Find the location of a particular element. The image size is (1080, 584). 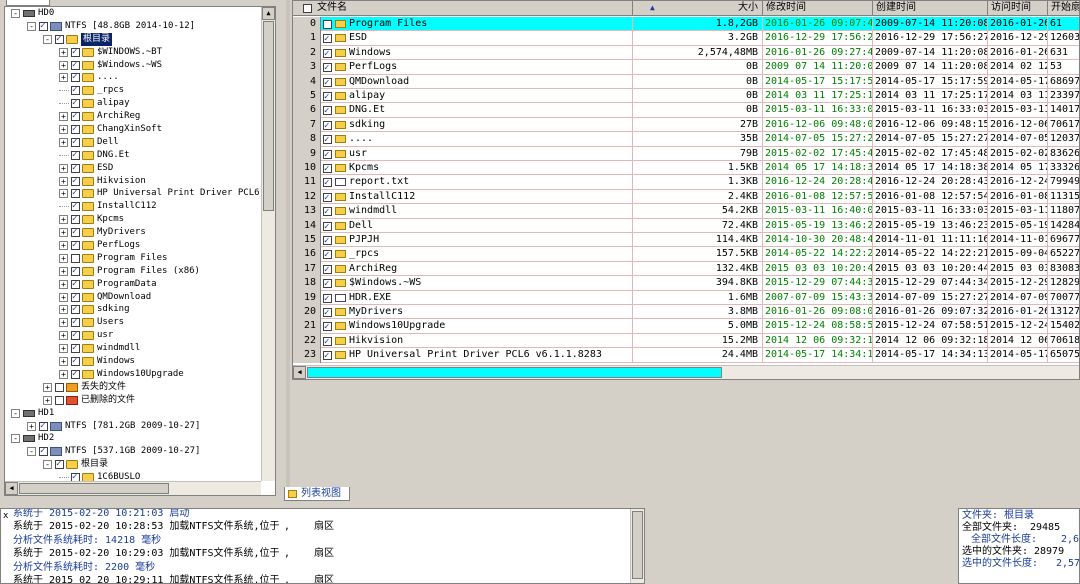

tree-node: + Windows10Upgrade is located at coordinates (133, 374).